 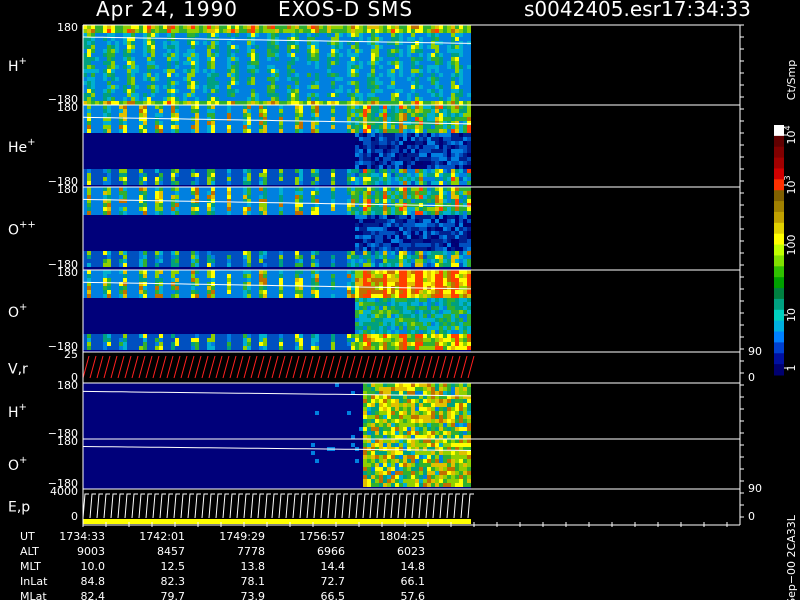 What do you see at coordinates (27, 536) in the screenshot?
I see `footer-row-label: UT` at bounding box center [27, 536].